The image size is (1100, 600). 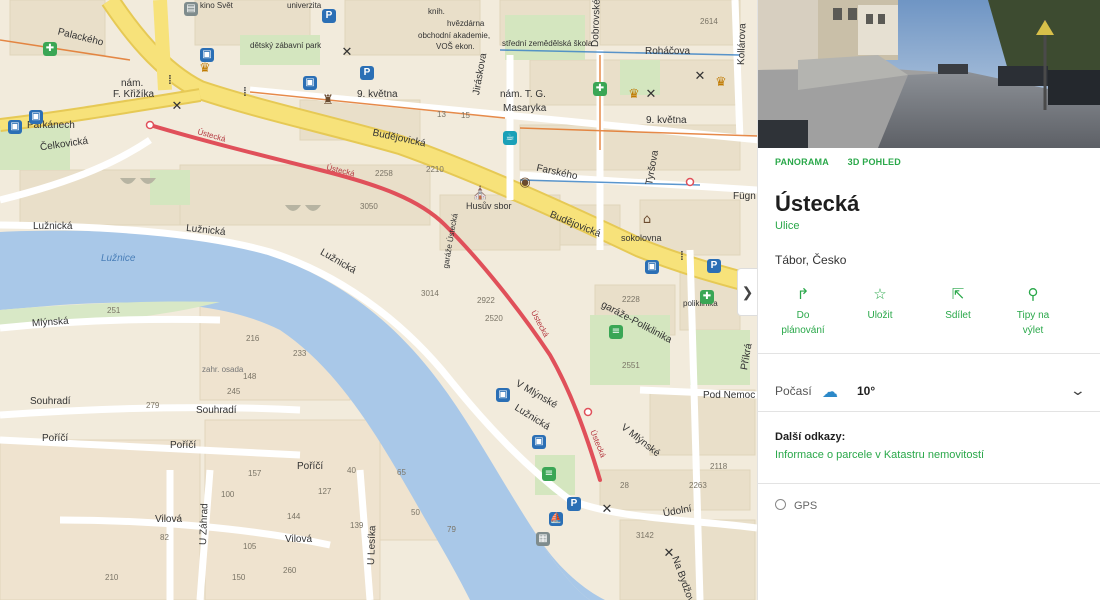 What do you see at coordinates (510, 138) in the screenshot?
I see `cafe-icon: ☕` at bounding box center [510, 138].